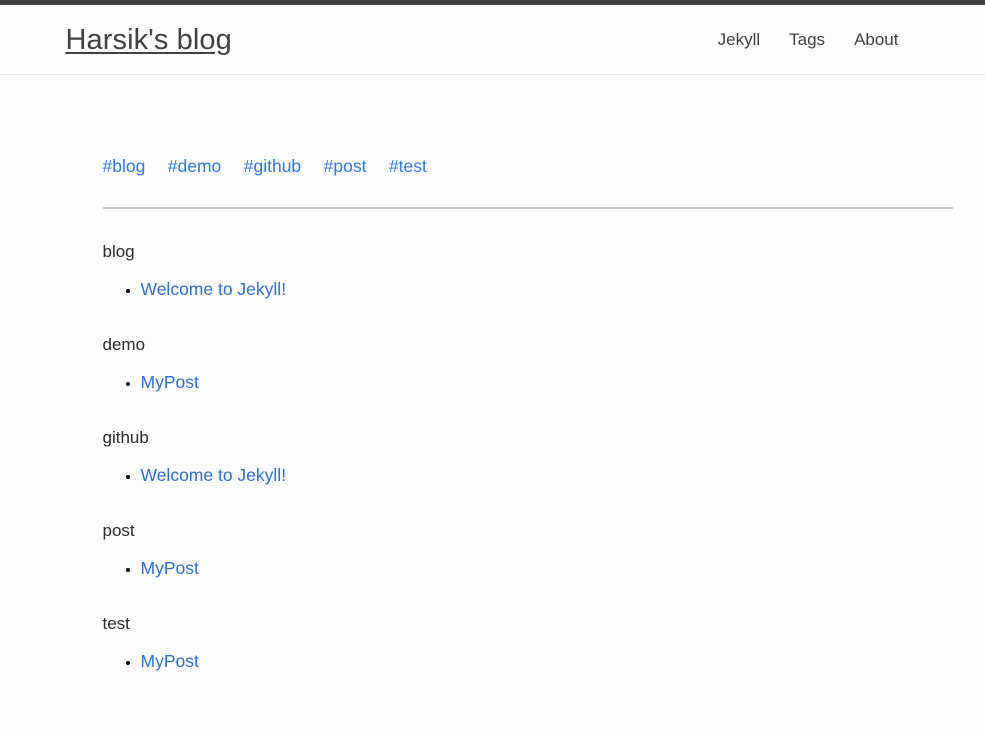 This screenshot has width=985, height=737. What do you see at coordinates (345, 166) in the screenshot?
I see `tag-link-post: #post` at bounding box center [345, 166].